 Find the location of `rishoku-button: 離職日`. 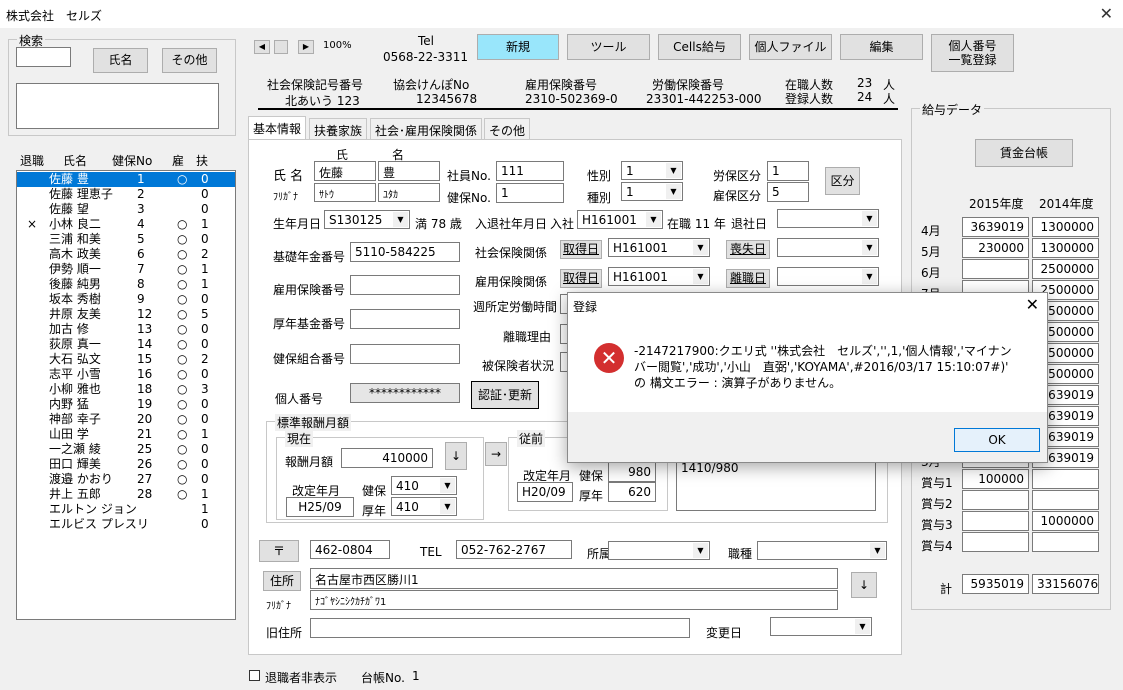

rishoku-button: 離職日 is located at coordinates (748, 278).